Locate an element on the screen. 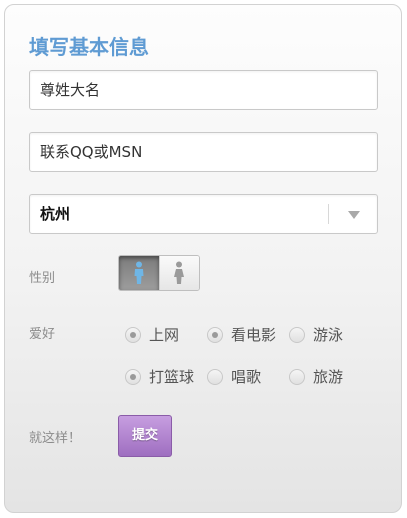 This screenshot has width=407, height=518. hobby-option-label: 旅游 is located at coordinates (328, 377).